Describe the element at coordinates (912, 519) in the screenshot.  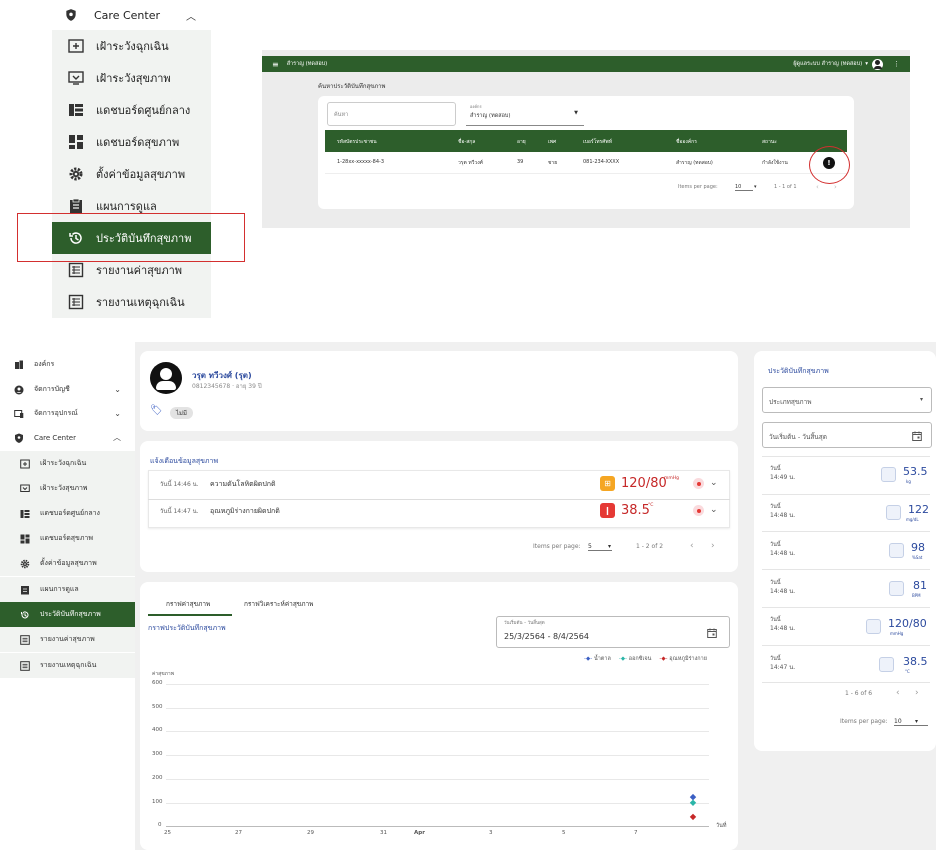
I see `history-unit: mg/dL` at that location.